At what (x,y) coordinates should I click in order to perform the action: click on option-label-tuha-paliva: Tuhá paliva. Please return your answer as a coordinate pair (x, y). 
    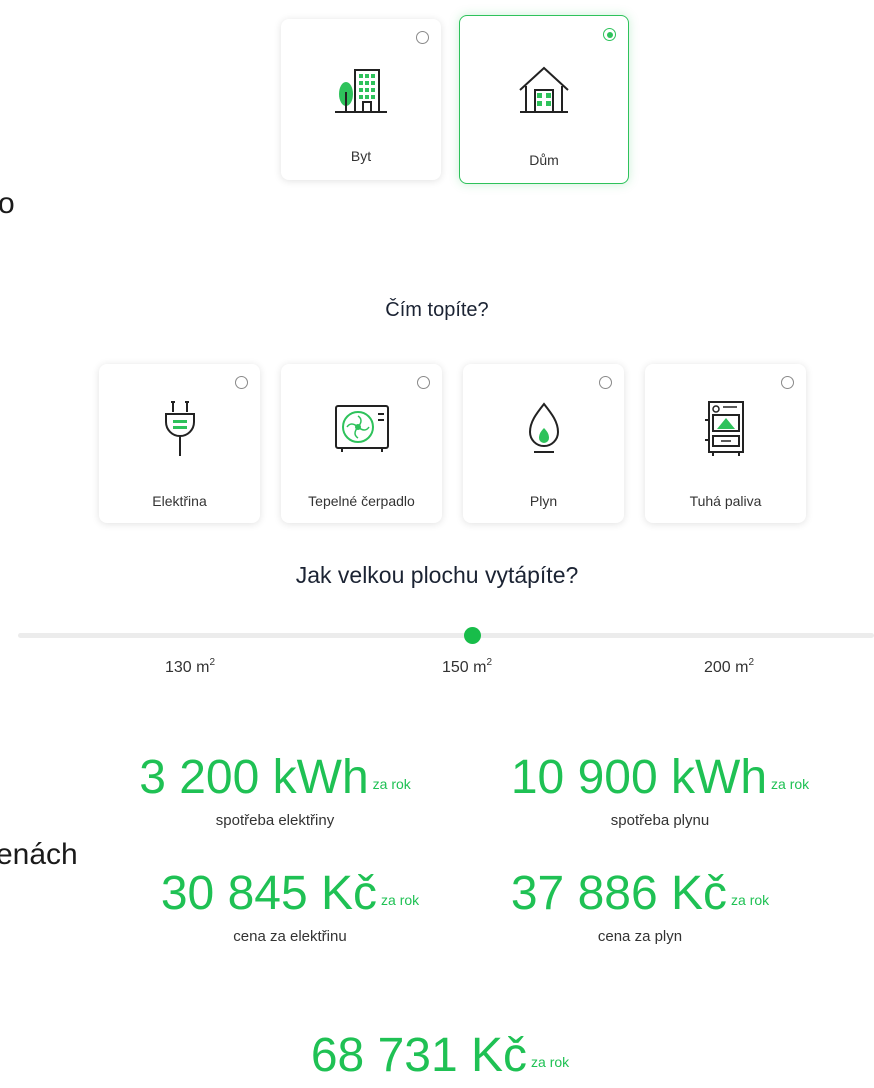
    Looking at the image, I should click on (725, 501).